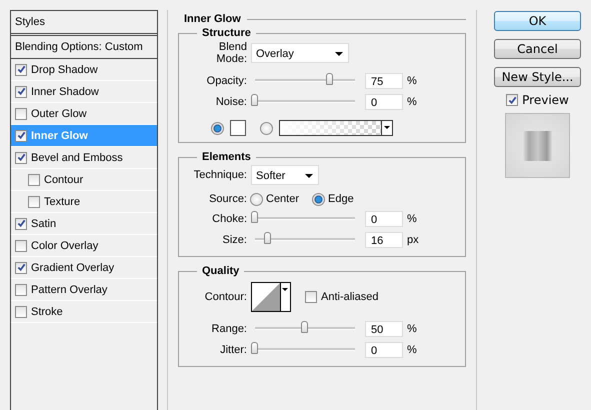  What do you see at coordinates (212, 19) in the screenshot?
I see `section-title: Inner Glow` at bounding box center [212, 19].